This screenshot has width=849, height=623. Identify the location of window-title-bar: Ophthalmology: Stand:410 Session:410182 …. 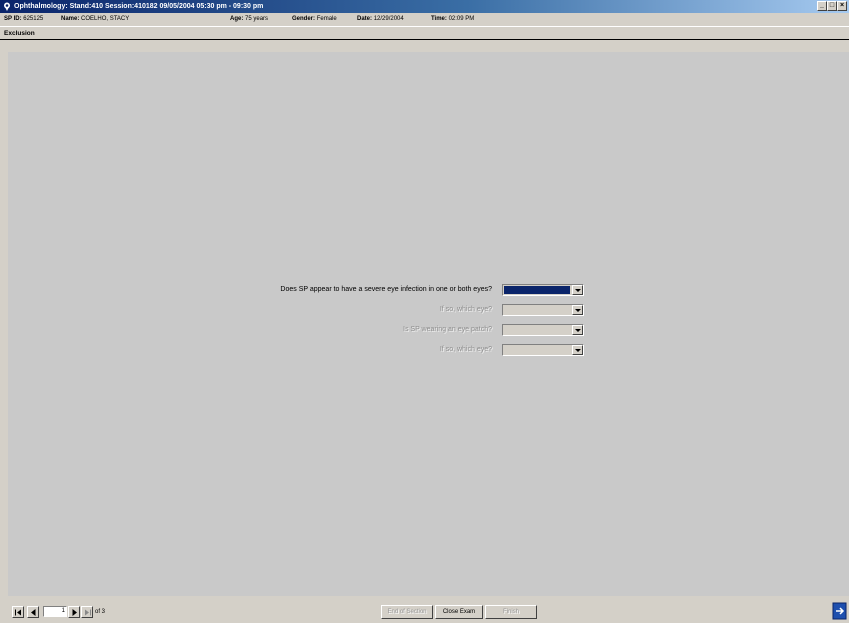
(424, 6).